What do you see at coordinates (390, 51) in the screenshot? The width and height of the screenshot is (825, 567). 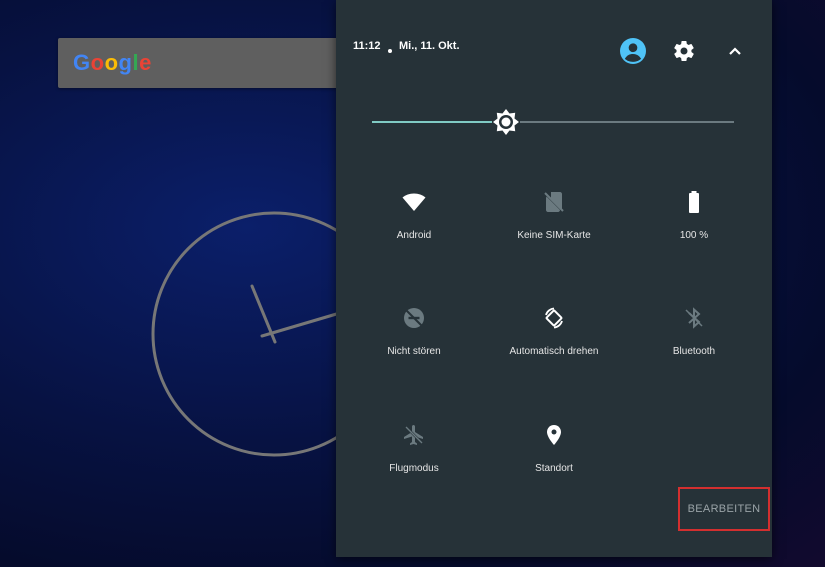 I see `separator-dot` at bounding box center [390, 51].